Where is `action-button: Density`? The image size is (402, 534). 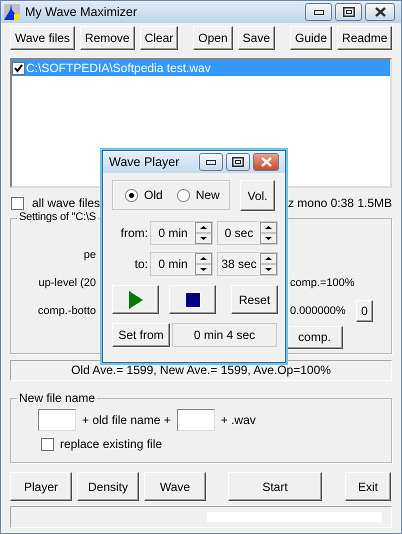 action-button: Density is located at coordinates (108, 486).